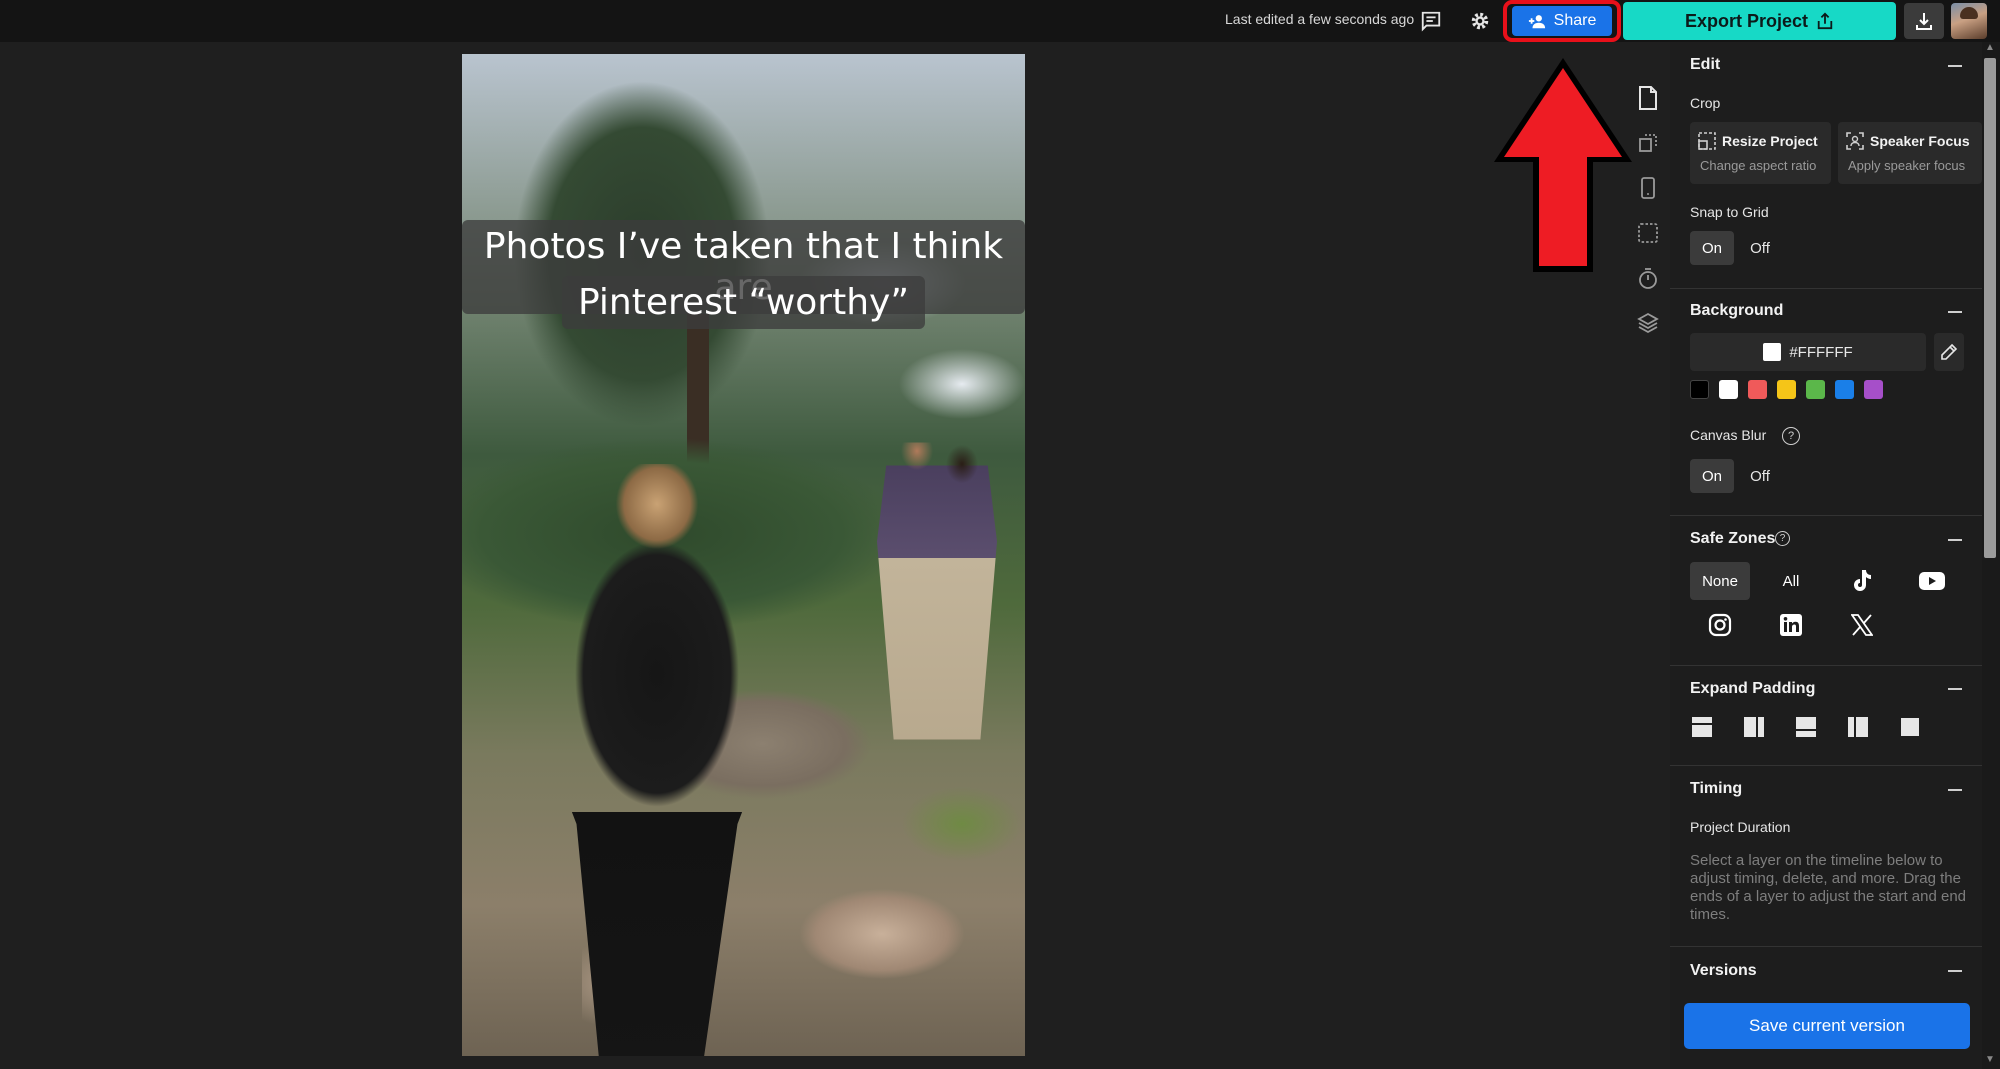 This screenshot has height=1069, width=2000. I want to click on instagram-icon, so click(1720, 625).